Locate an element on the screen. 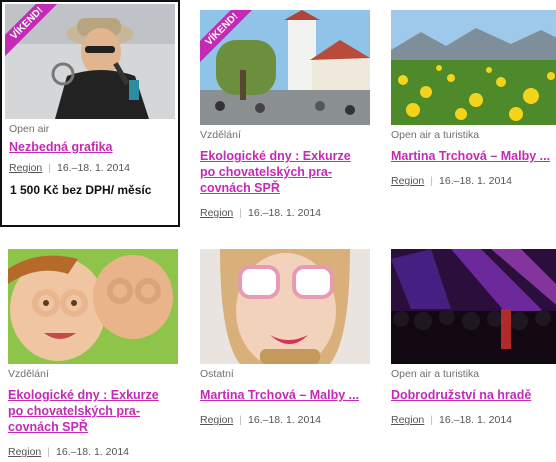 This screenshot has width=556, height=462. kids-photo is located at coordinates (93, 306).